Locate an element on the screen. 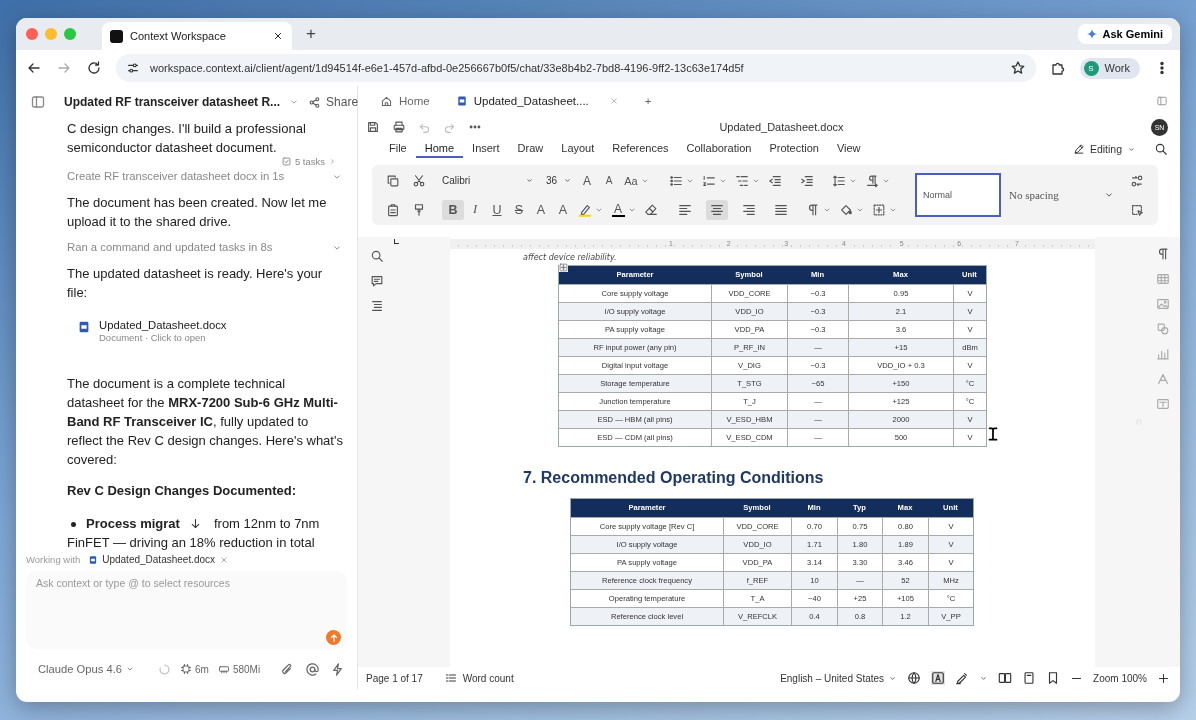 The image size is (1196, 720). share-button: Share is located at coordinates (333, 102).